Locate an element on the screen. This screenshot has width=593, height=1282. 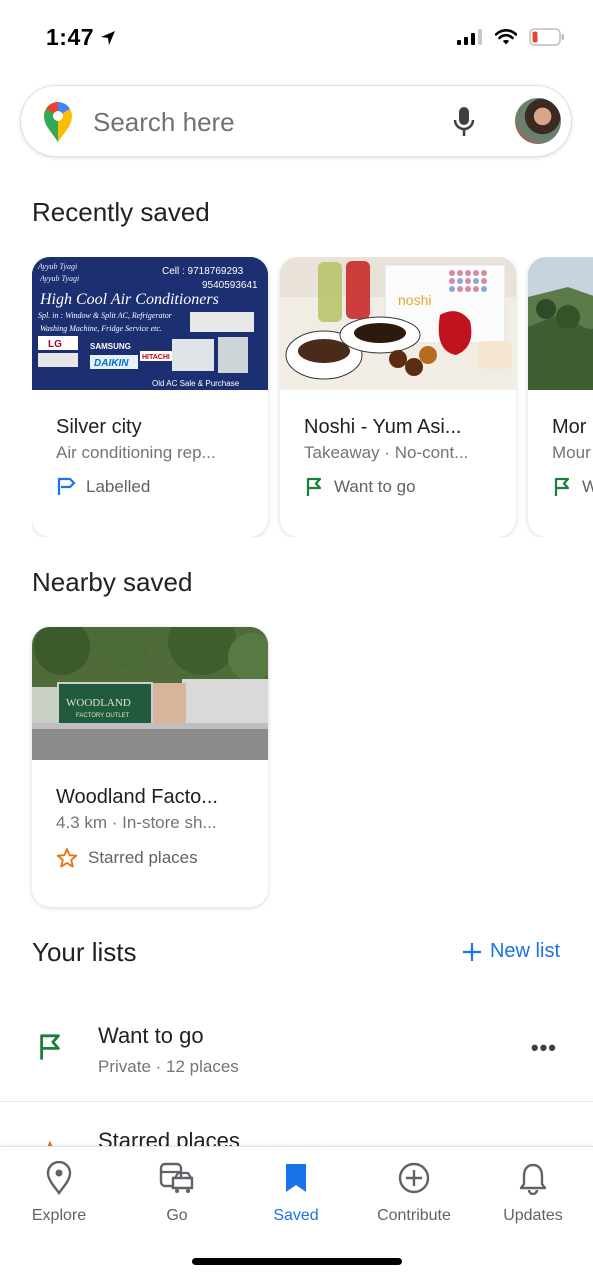
mountain-photo-image is located at coordinates (560, 323).